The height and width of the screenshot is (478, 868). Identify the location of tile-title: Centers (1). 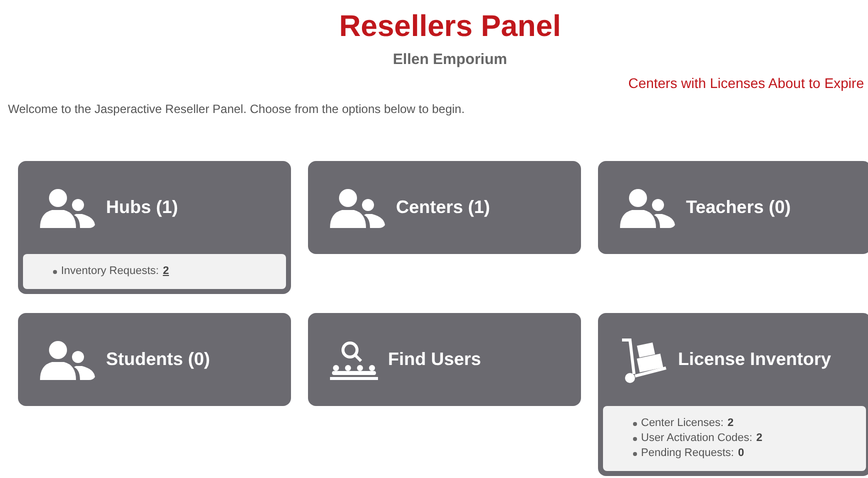
(443, 207).